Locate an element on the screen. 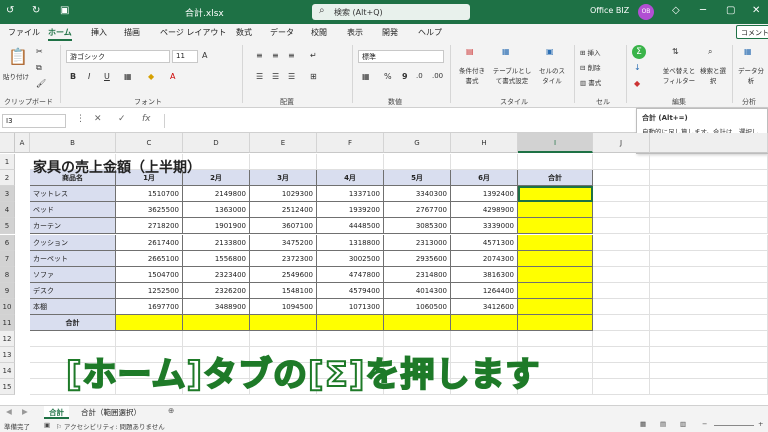 The image size is (768, 432). sheet-title: 家具の売上金額（上半期） is located at coordinates (117, 167).